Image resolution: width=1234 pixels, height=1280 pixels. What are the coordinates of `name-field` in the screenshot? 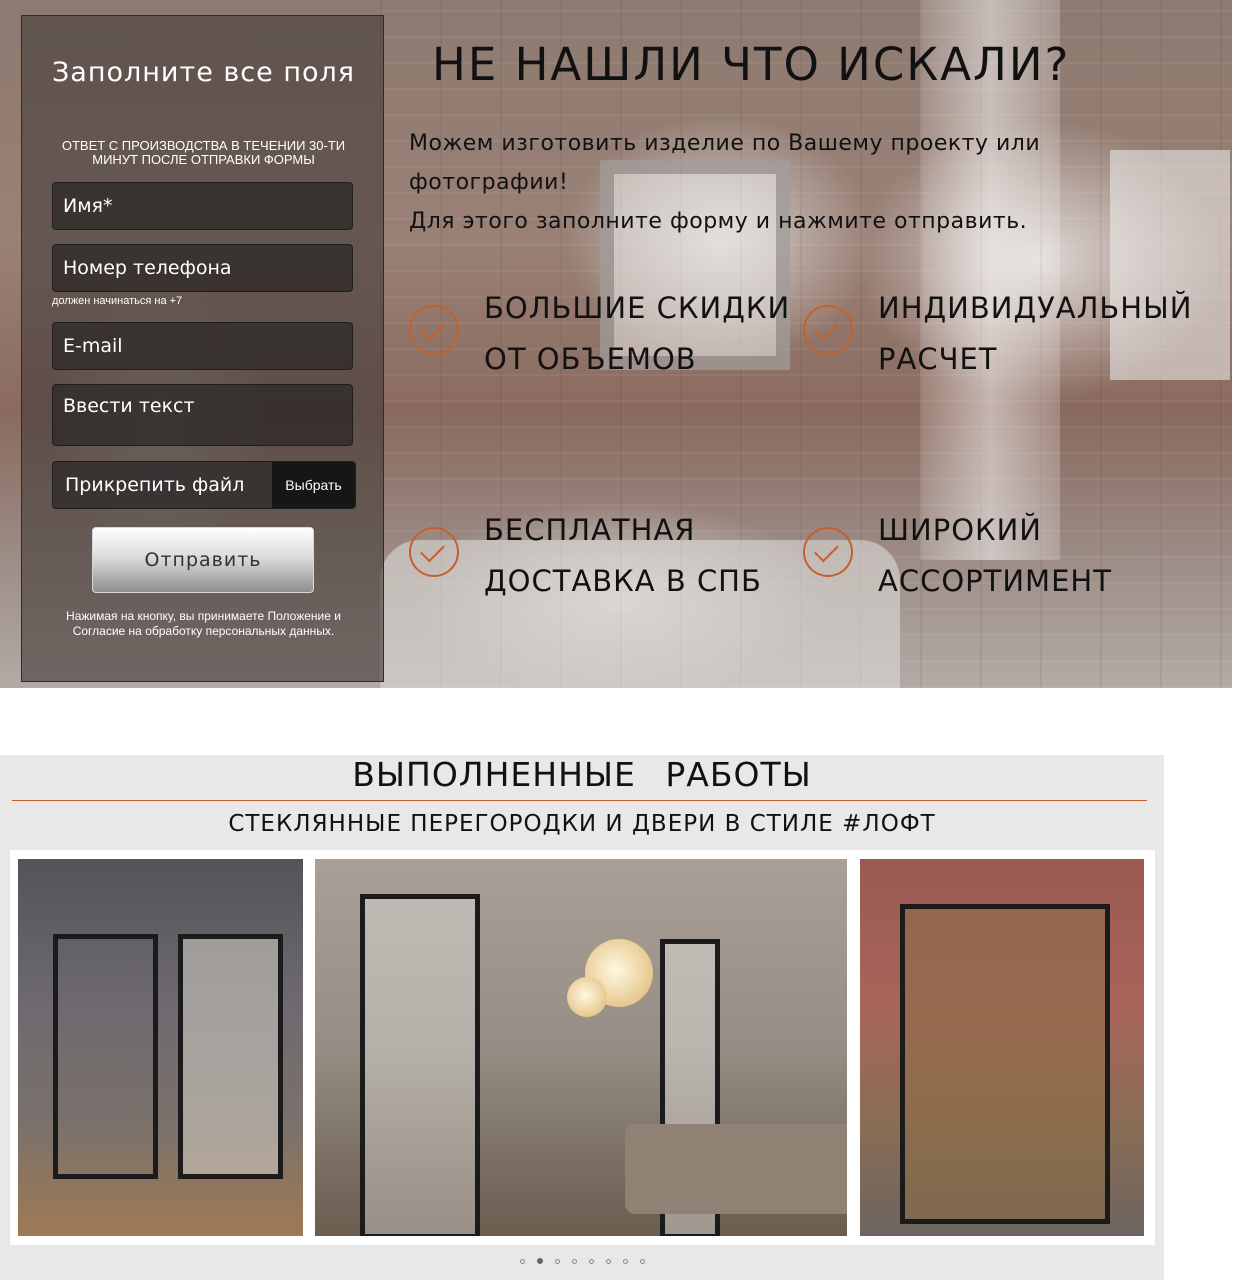 It's located at (202, 206).